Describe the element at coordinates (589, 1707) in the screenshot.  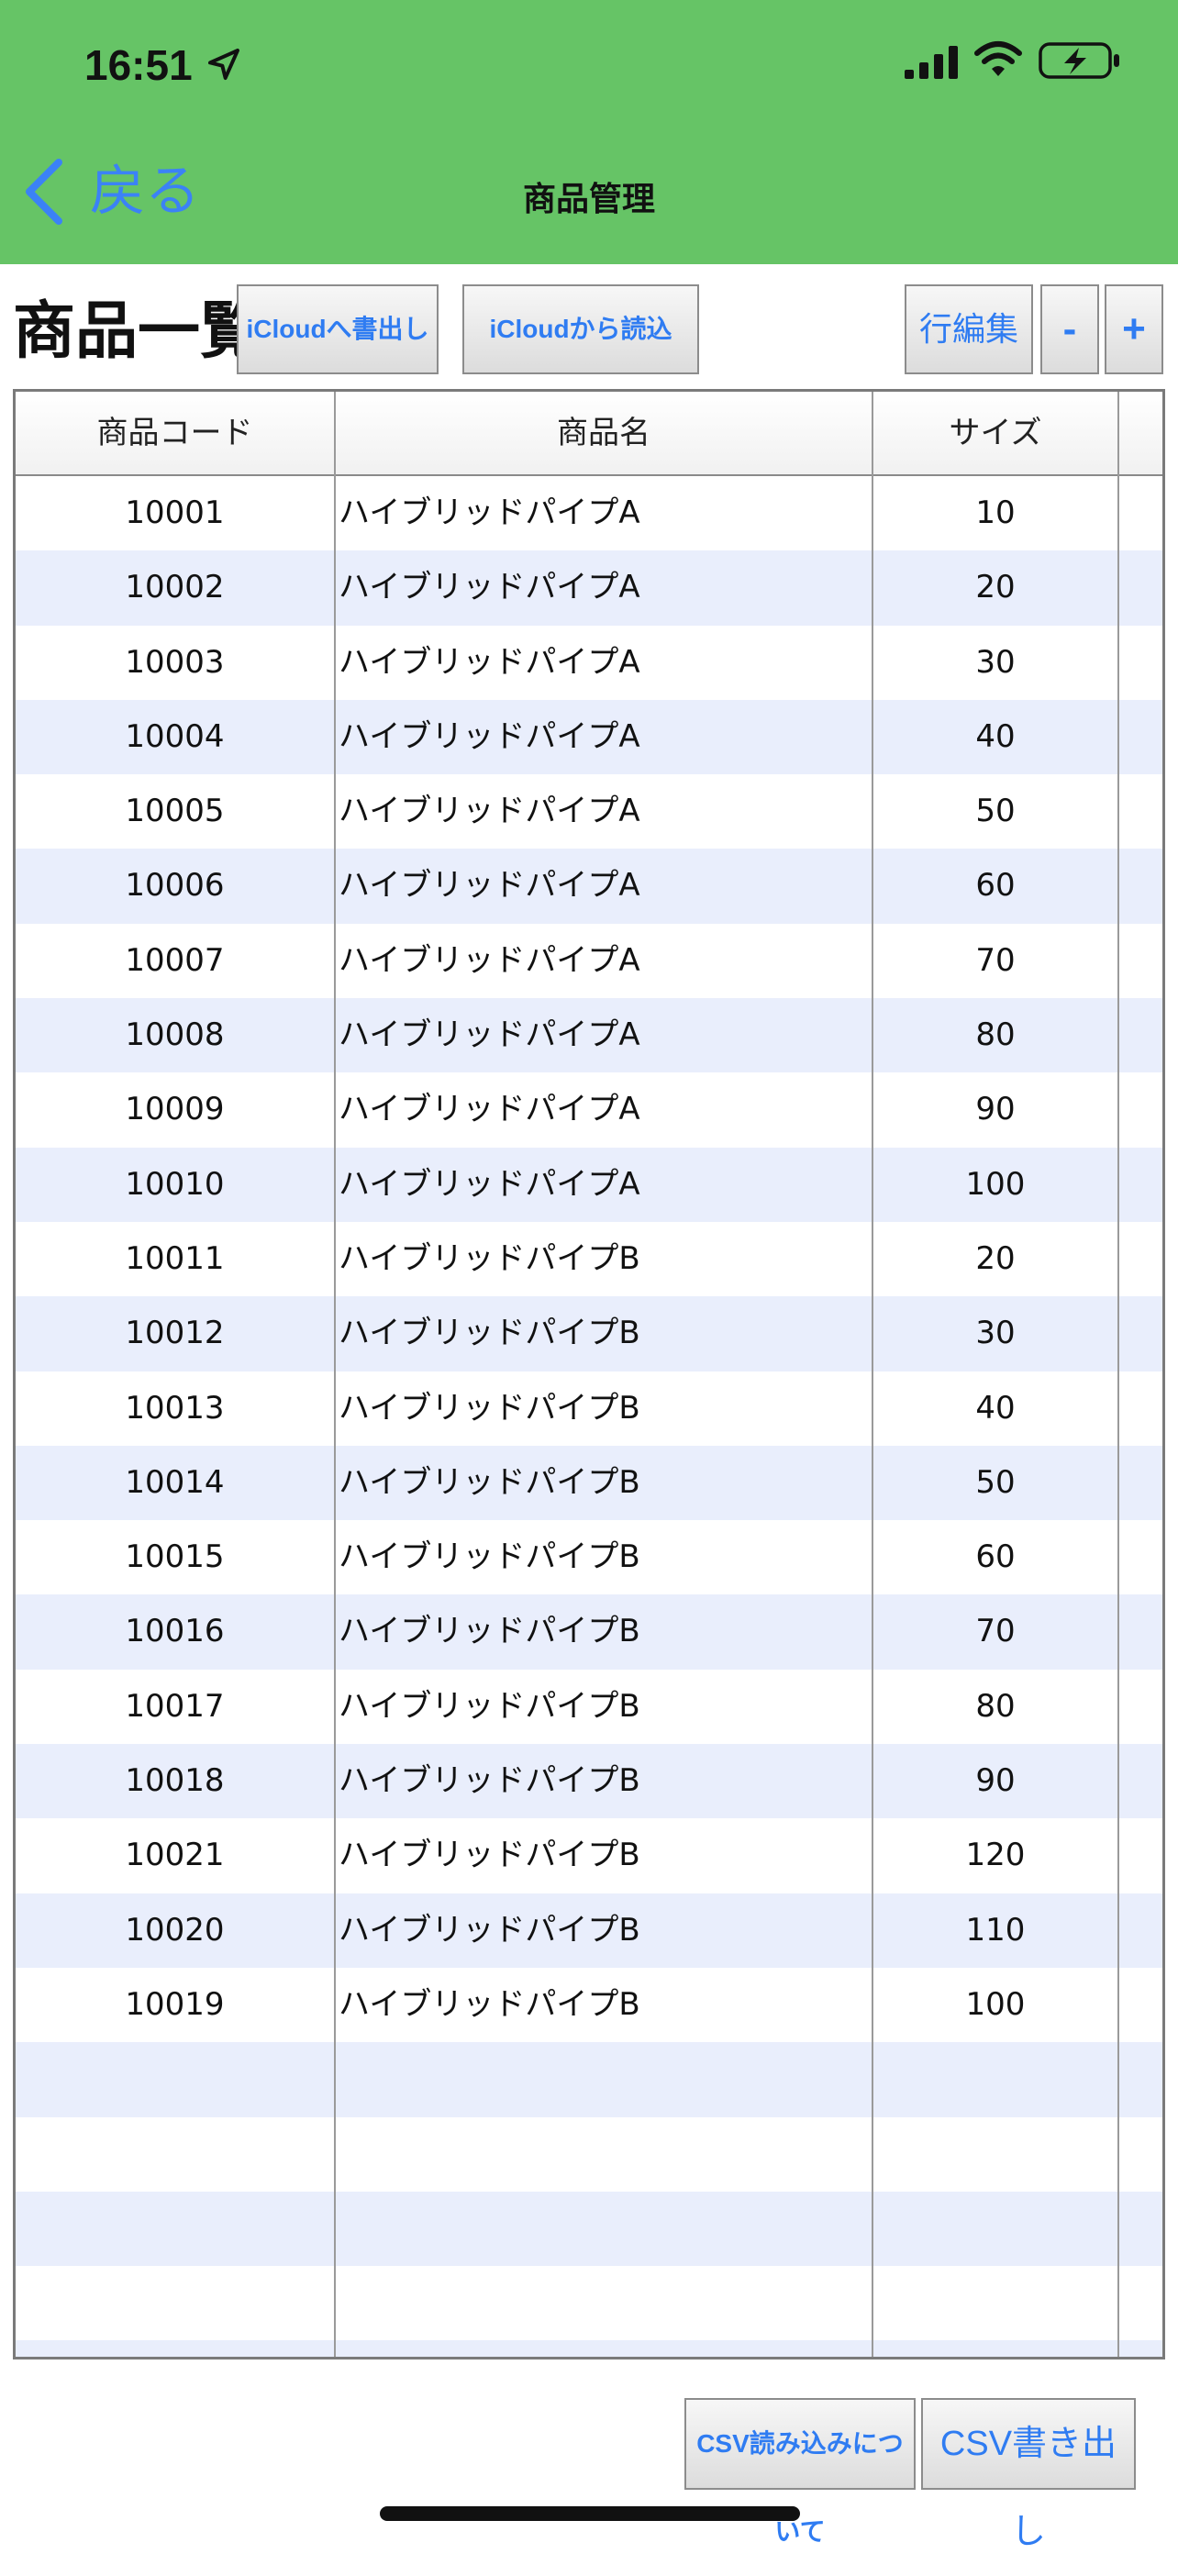
I see `table-row: 10017 ハイブリッドパイプB 80` at that location.